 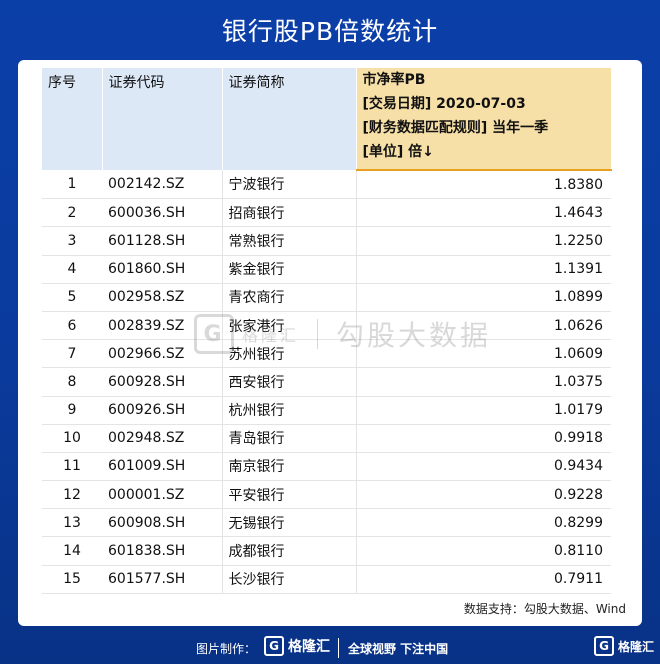 I want to click on header-metric-line: [交易日期] 2020-07-03, so click(x=444, y=104).